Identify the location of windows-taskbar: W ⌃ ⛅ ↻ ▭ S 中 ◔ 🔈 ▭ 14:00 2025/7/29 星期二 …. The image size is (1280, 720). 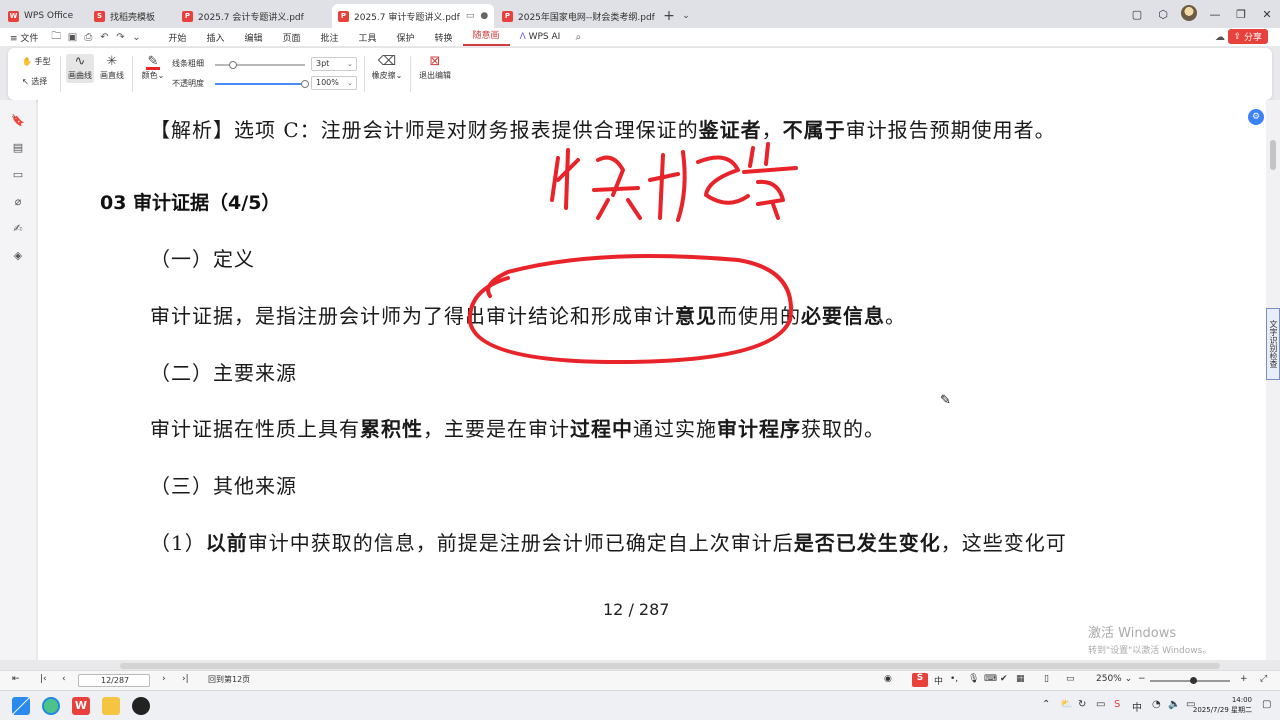
(640, 705).